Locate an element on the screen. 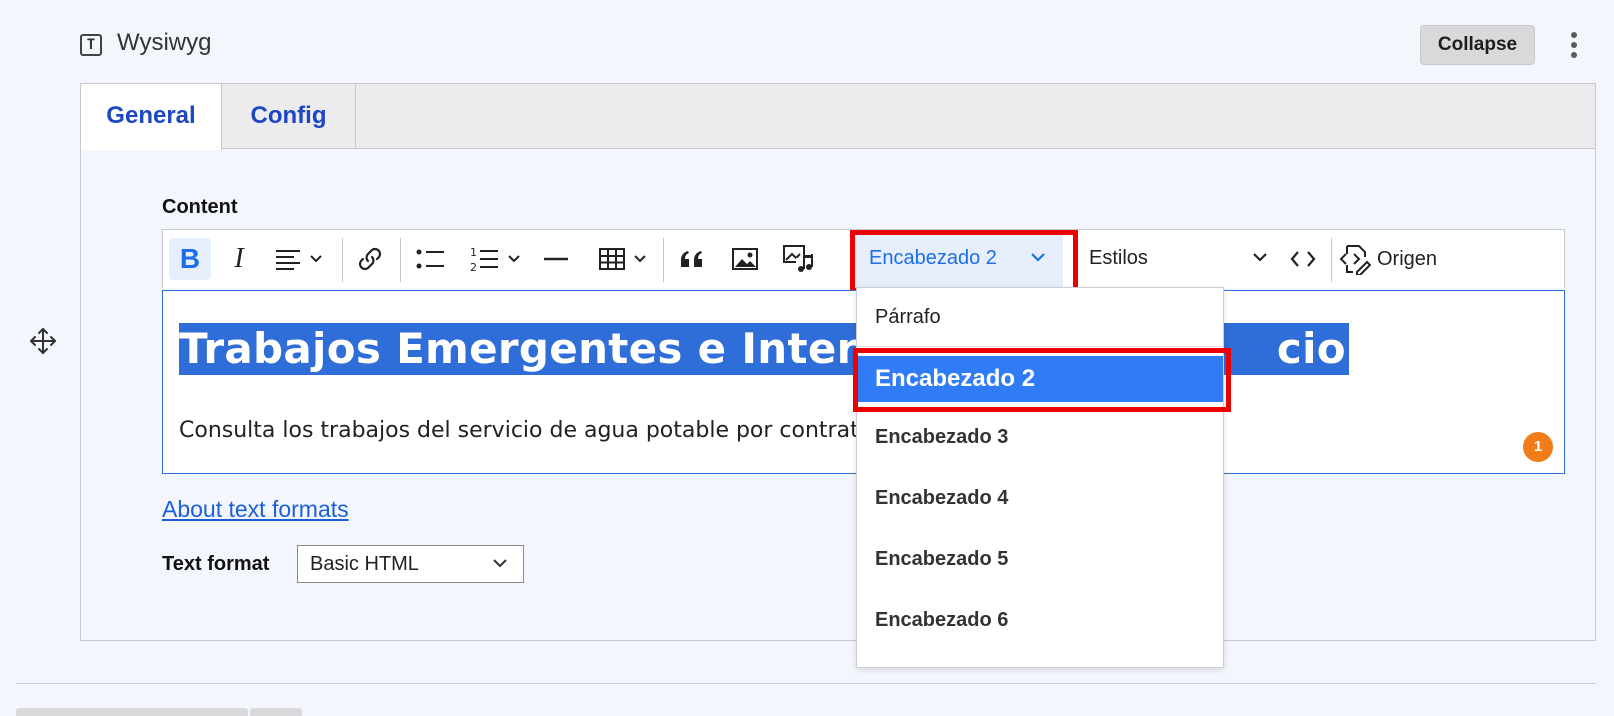 The height and width of the screenshot is (716, 1614). tab-general: General is located at coordinates (151, 117).